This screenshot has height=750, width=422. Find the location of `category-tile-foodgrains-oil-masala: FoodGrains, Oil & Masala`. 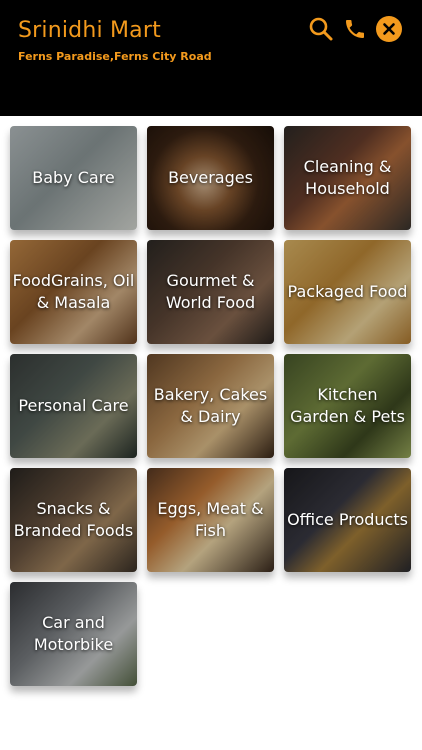

category-tile-foodgrains-oil-masala: FoodGrains, Oil & Masala is located at coordinates (73, 292).